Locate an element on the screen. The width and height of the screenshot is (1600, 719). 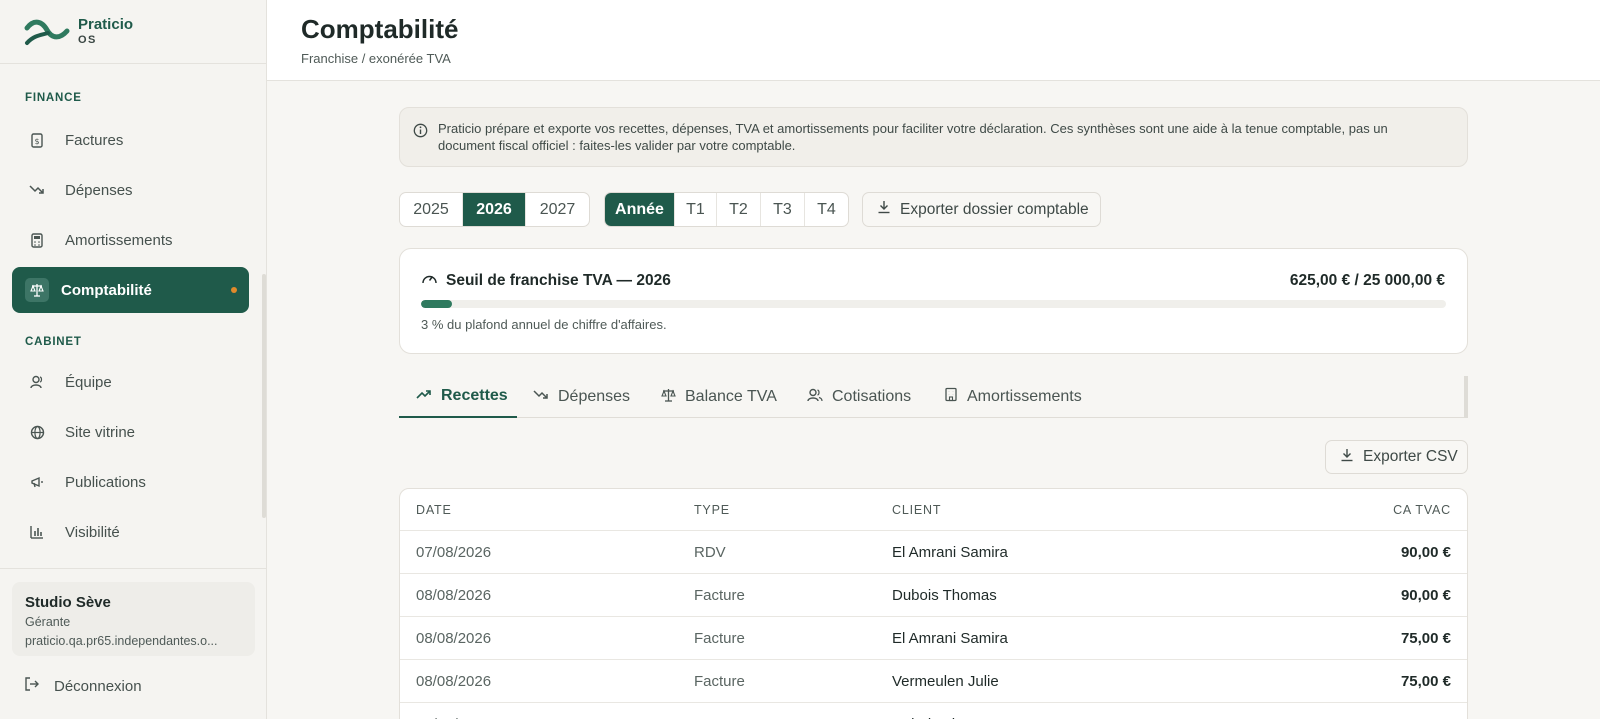
tab-depenses: Dépenses is located at coordinates (581, 397).